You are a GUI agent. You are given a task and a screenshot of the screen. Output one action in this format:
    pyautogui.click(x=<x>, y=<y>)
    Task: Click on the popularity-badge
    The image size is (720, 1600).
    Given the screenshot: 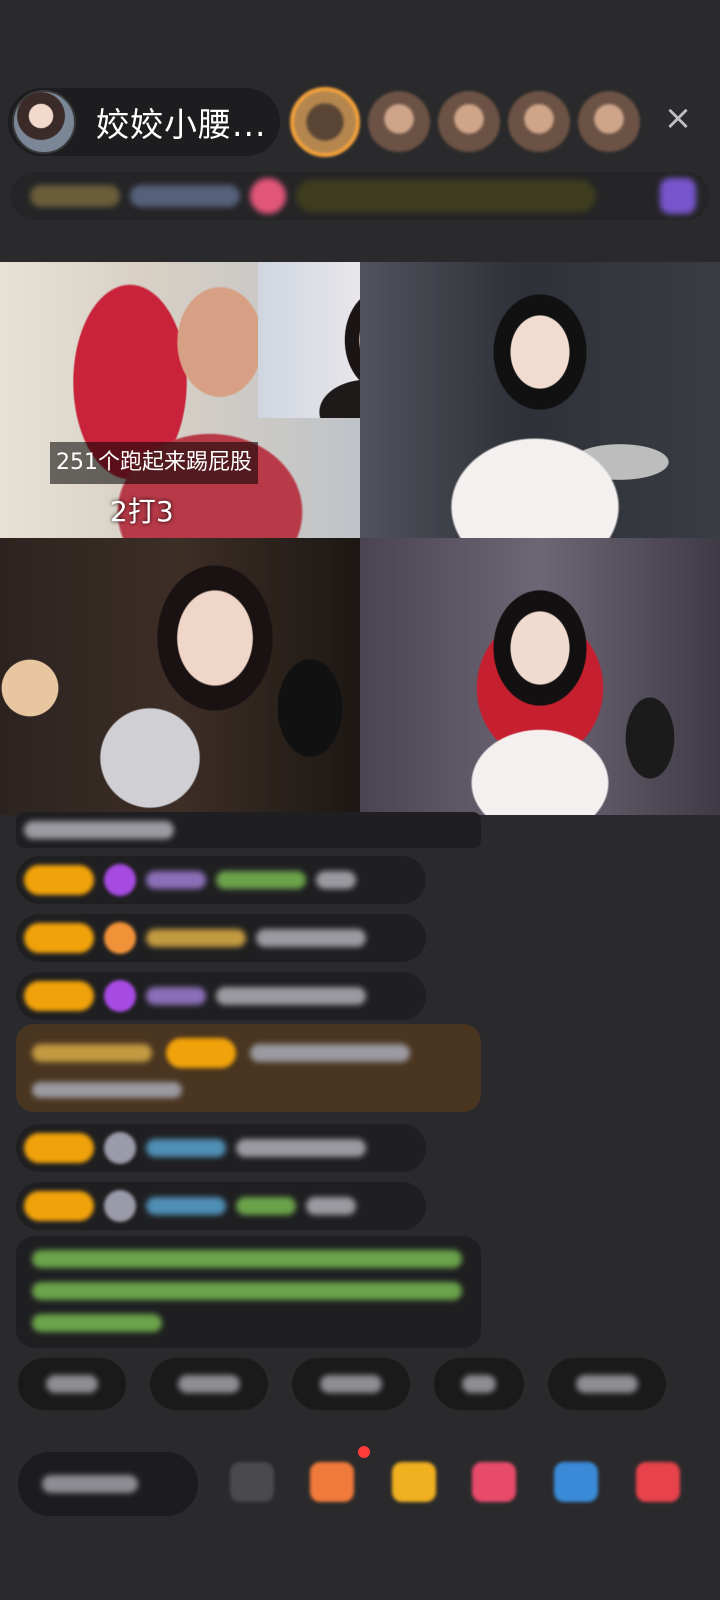 What is the action you would take?
    pyautogui.click(x=185, y=196)
    